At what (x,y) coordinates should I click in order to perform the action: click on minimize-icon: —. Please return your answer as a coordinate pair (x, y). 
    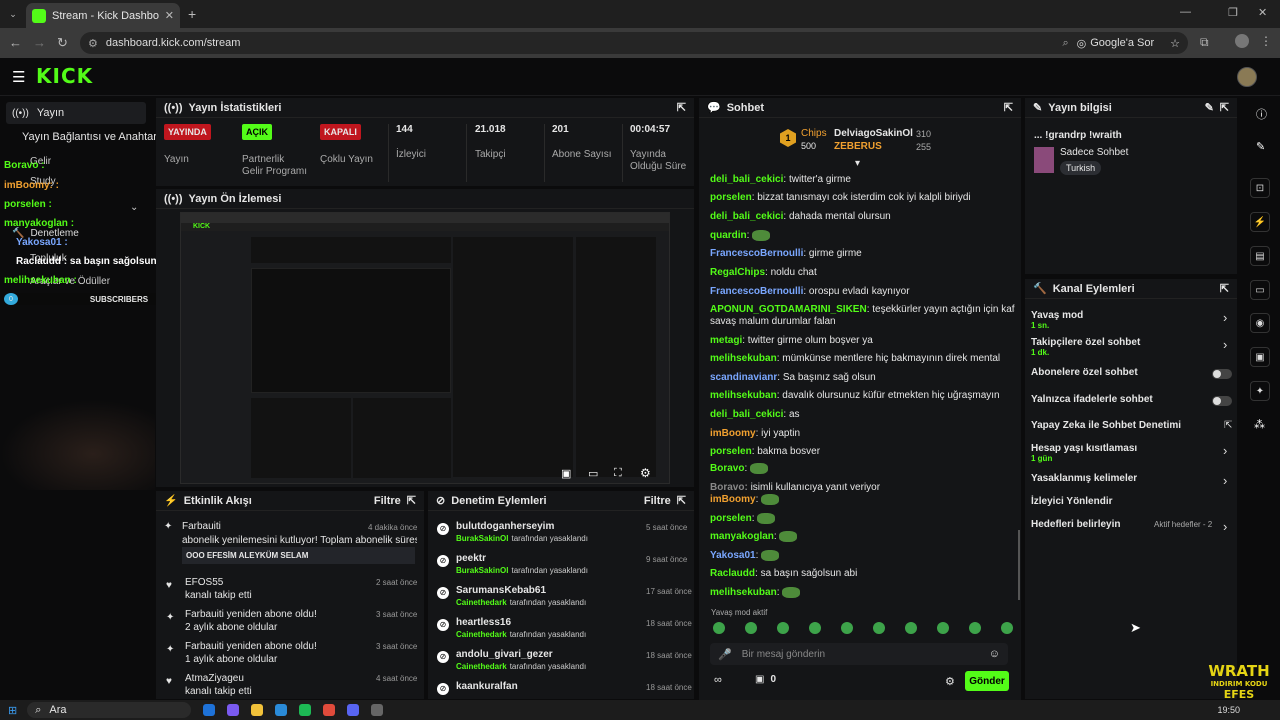
    Looking at the image, I should click on (1185, 12).